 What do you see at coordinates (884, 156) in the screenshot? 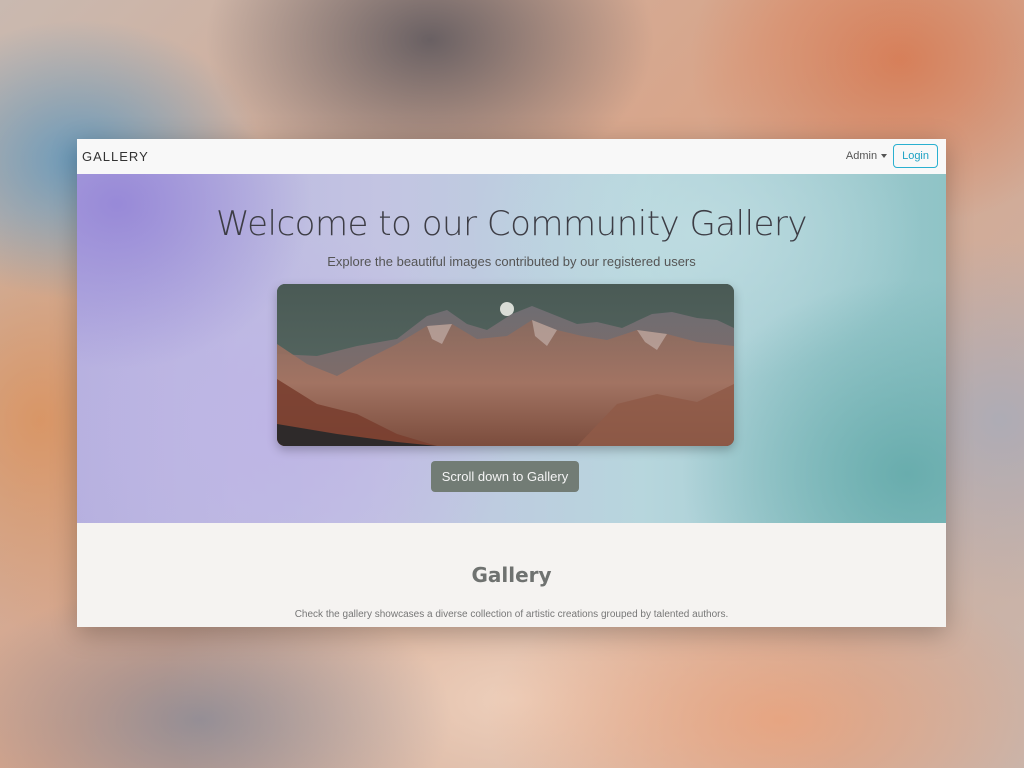
I see `caret-down-icon` at bounding box center [884, 156].